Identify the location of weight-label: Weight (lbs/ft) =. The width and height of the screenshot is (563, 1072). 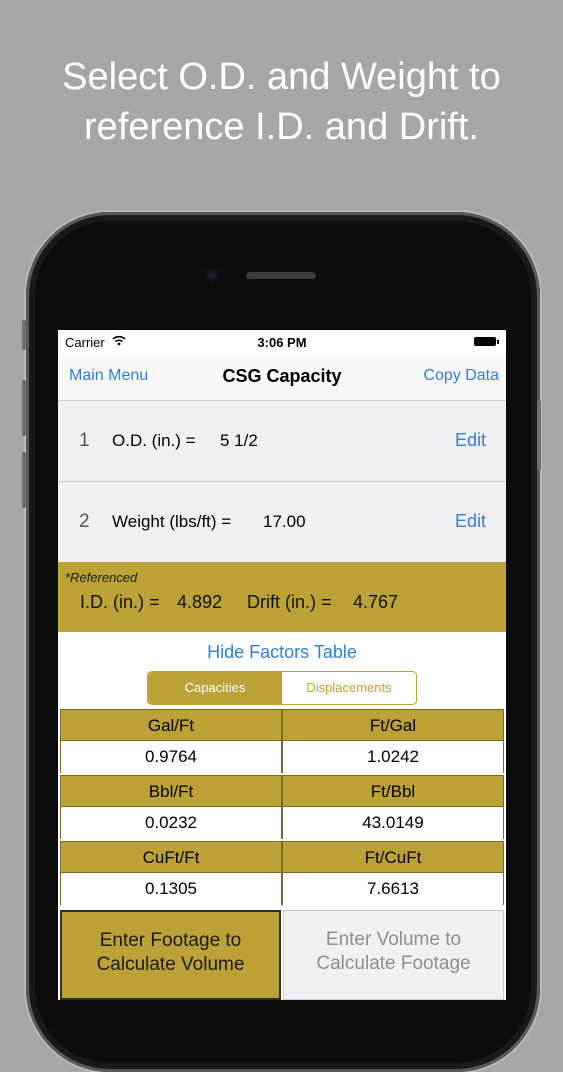
(172, 521).